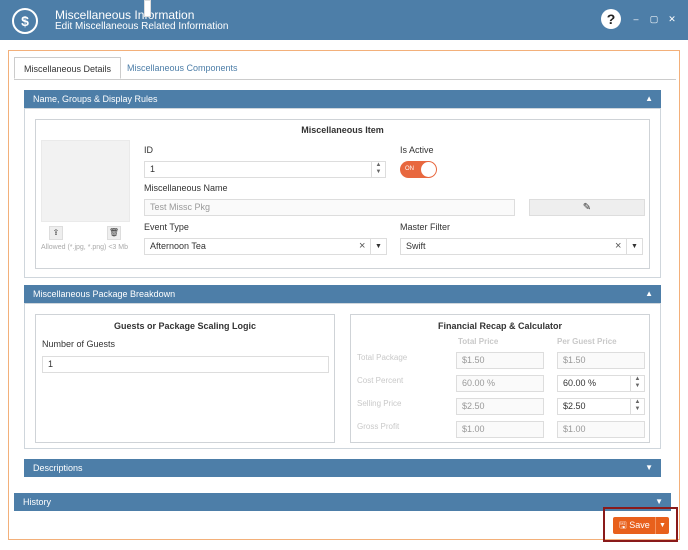 The height and width of the screenshot is (550, 688). I want to click on save-label: Save, so click(639, 525).